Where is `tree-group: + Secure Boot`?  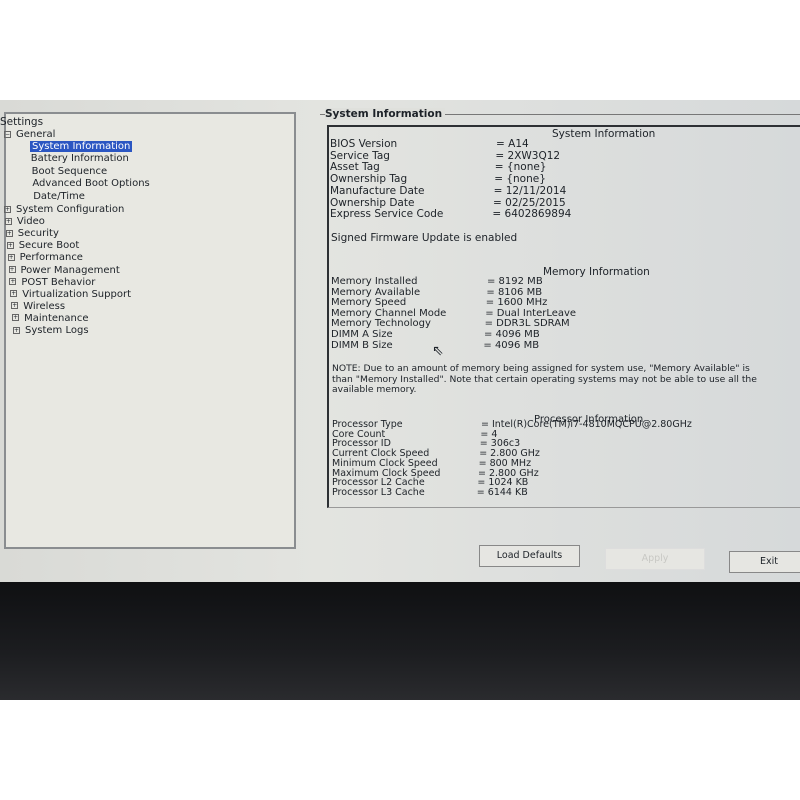 tree-group: + Secure Boot is located at coordinates (43, 246).